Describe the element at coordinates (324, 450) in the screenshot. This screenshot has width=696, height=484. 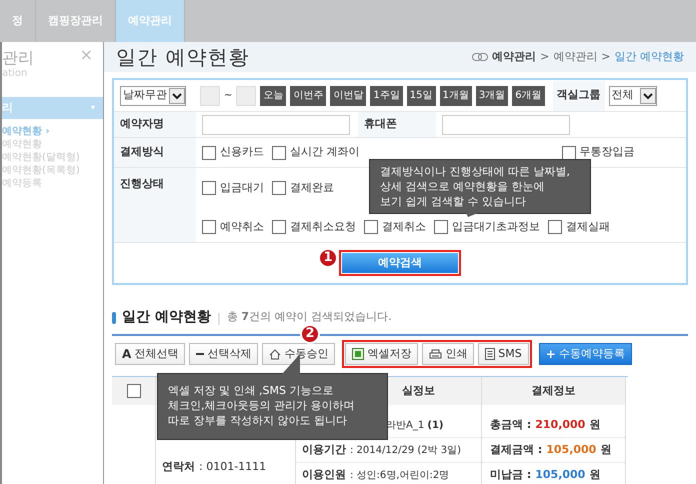
I see `field-label: 이용기간` at that location.